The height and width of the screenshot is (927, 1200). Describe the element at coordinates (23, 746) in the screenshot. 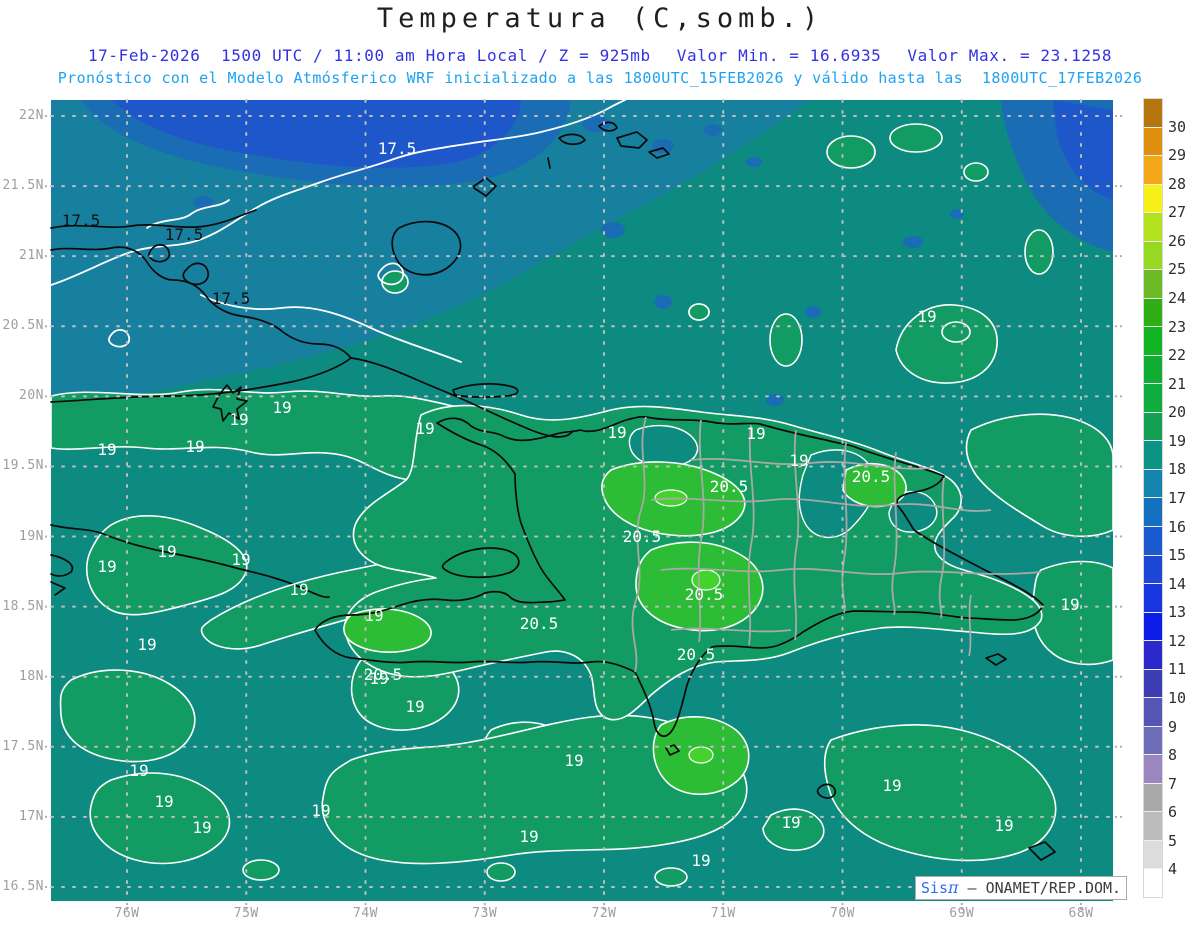

I see `lat-axis-label: 17.5N` at that location.